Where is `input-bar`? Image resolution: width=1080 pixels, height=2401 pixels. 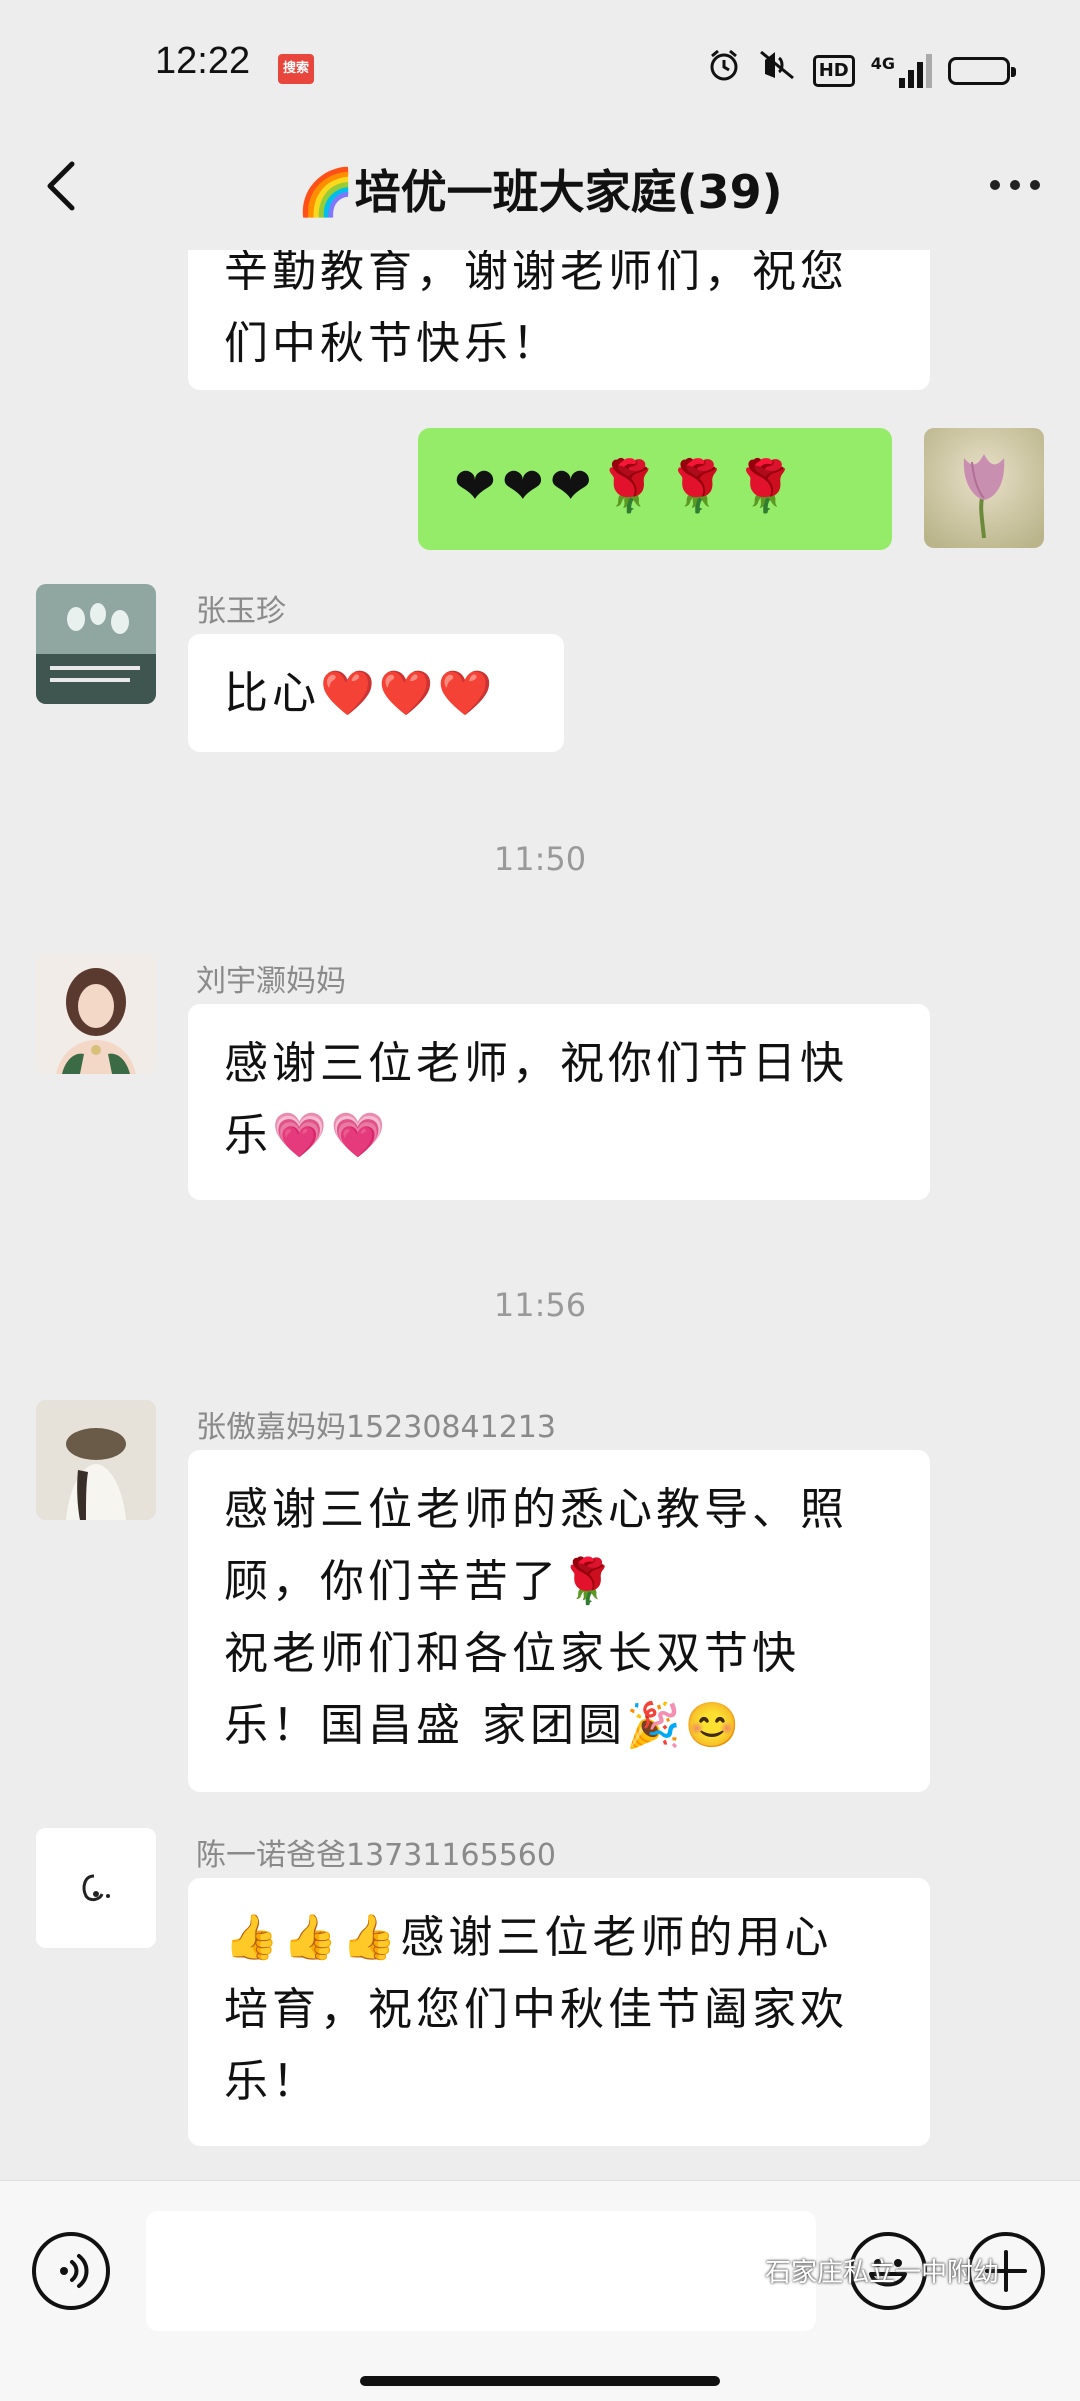 input-bar is located at coordinates (540, 2290).